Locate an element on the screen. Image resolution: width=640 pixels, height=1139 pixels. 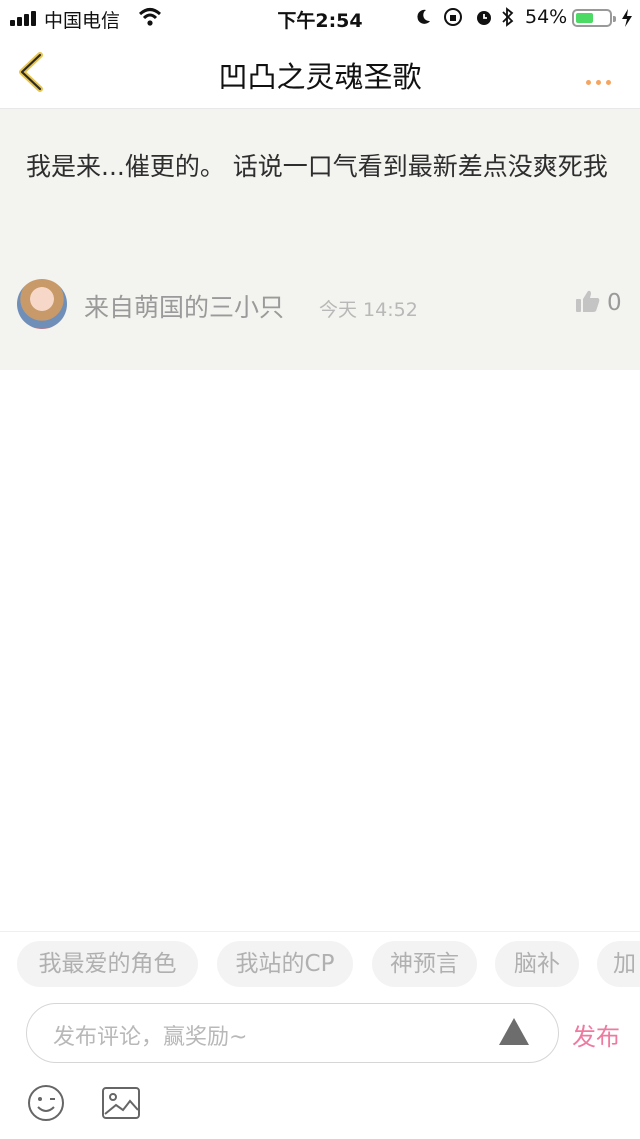
tag-chip: 脑补 is located at coordinates (537, 964).